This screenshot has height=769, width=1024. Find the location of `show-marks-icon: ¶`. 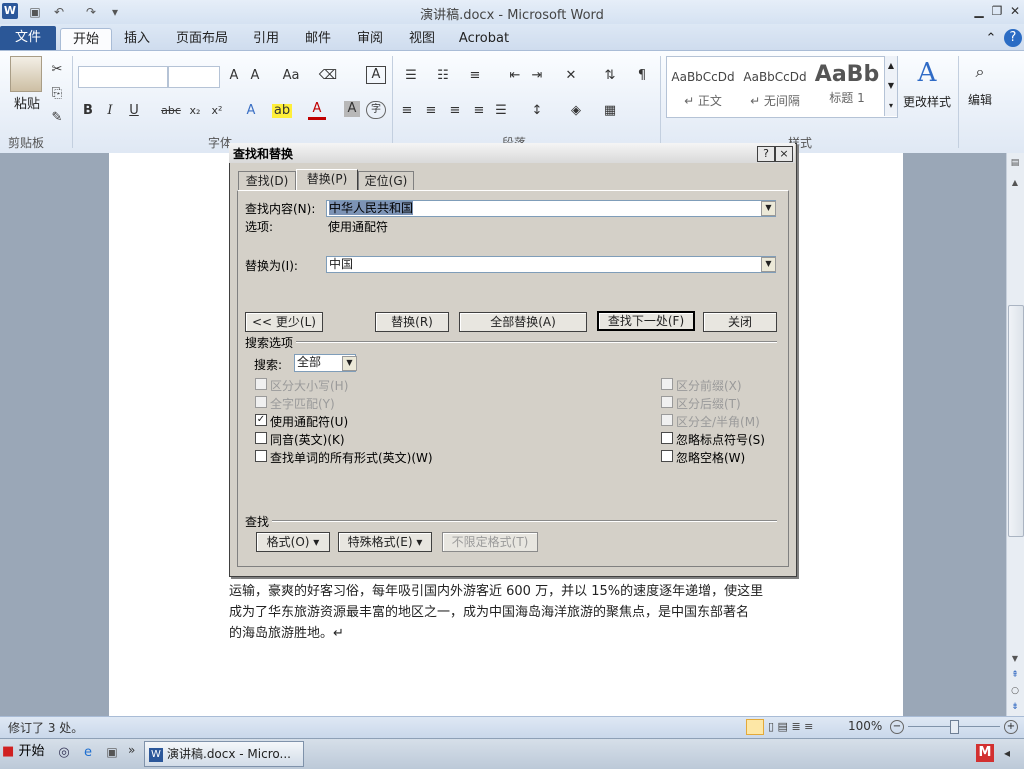

show-marks-icon: ¶ is located at coordinates (642, 76).